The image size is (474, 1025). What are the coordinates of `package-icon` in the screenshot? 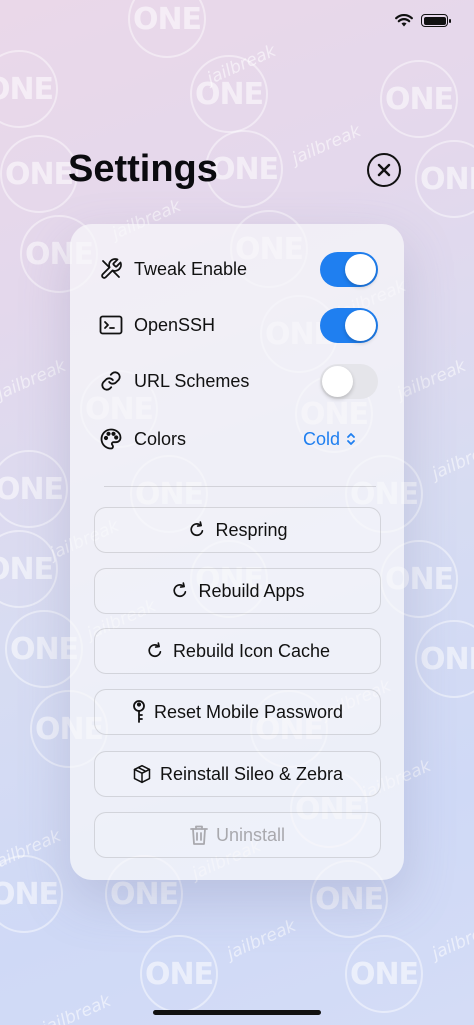 It's located at (142, 774).